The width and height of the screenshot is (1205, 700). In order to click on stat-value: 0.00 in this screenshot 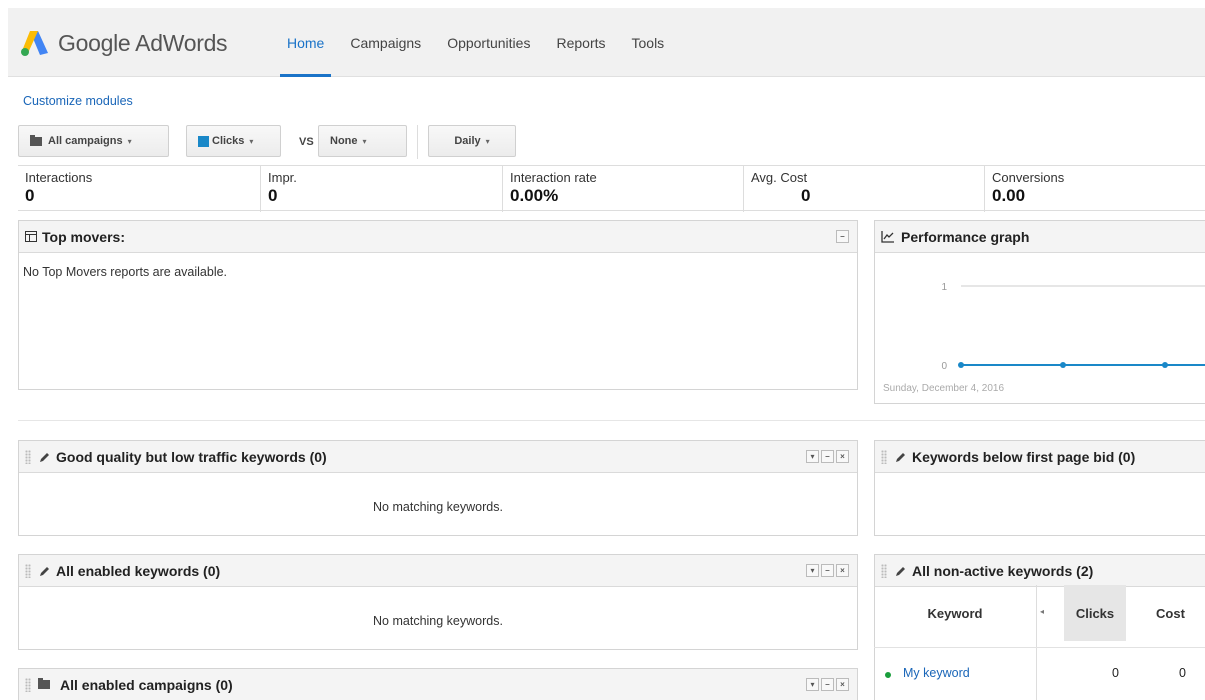, I will do `click(1009, 195)`.